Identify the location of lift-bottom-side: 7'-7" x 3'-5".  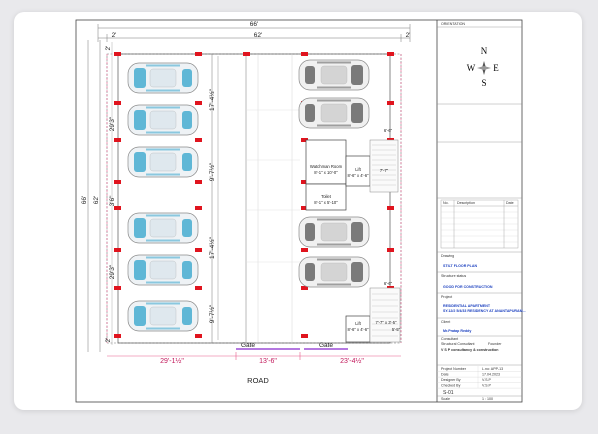
(386, 322).